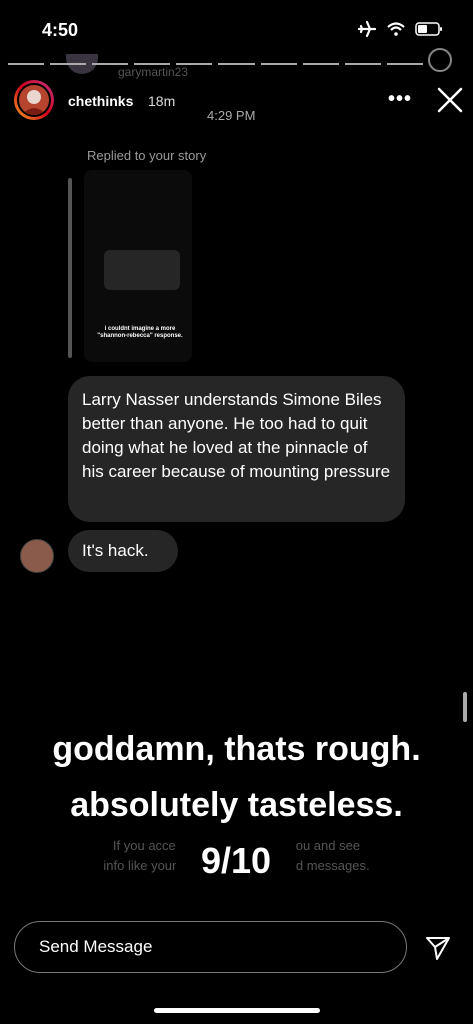  Describe the element at coordinates (465, 707) in the screenshot. I see `scrollbar` at that location.